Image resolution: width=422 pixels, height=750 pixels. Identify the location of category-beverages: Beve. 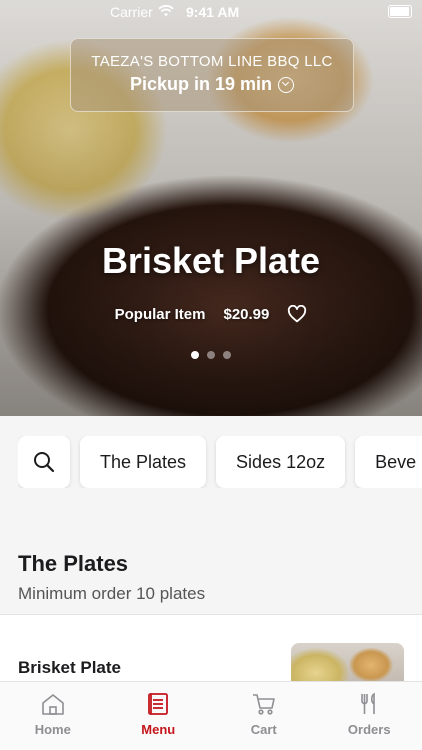
(388, 462).